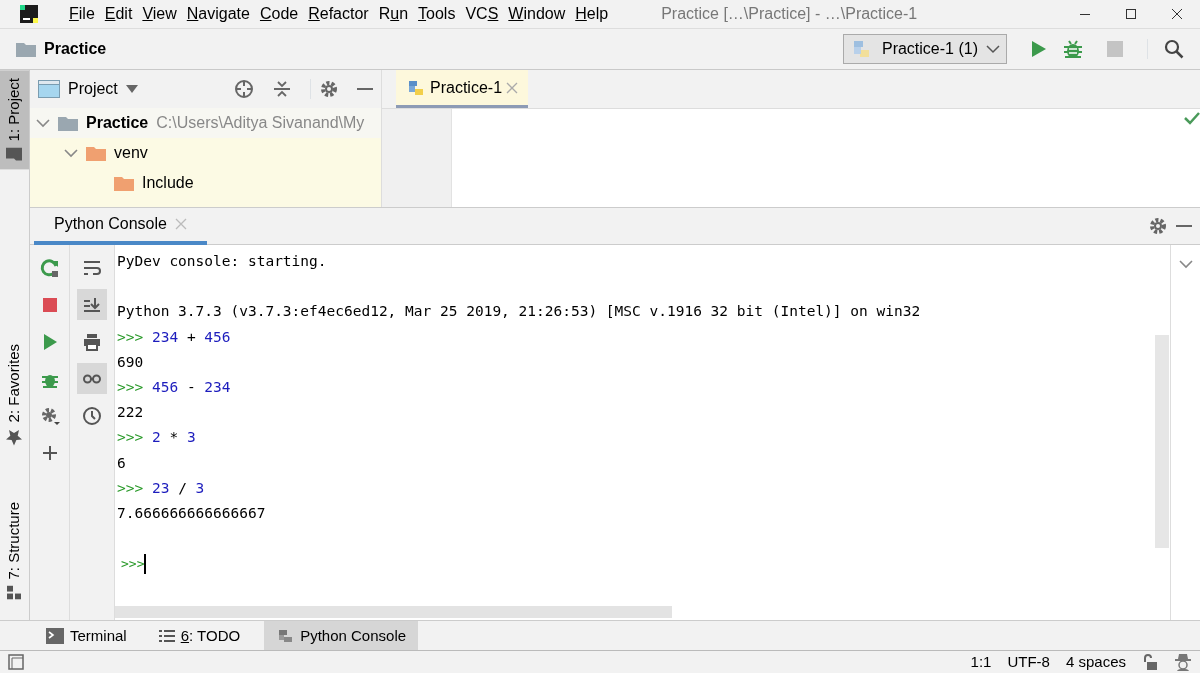 Image resolution: width=1200 pixels, height=673 pixels. I want to click on console-prompt: >>>, so click(133, 564).